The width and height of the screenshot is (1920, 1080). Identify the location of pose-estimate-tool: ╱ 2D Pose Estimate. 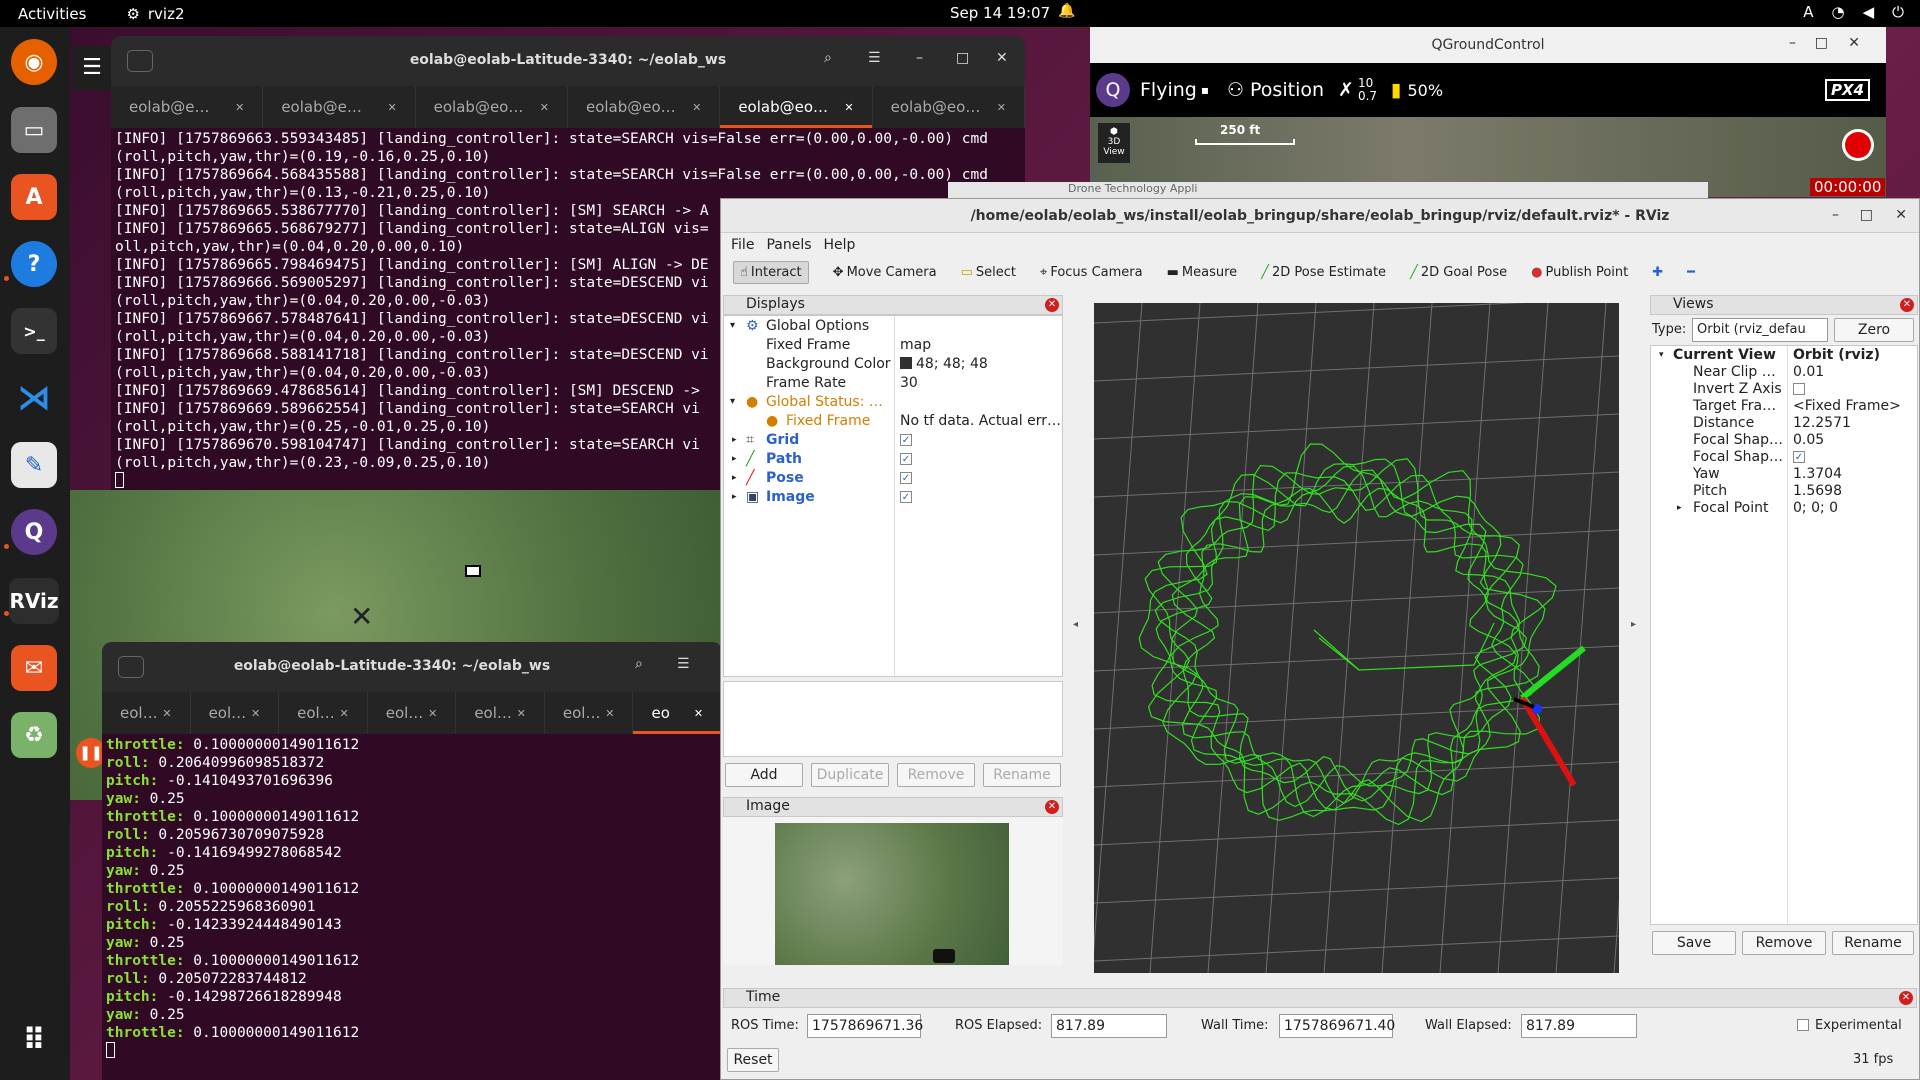
(1323, 272).